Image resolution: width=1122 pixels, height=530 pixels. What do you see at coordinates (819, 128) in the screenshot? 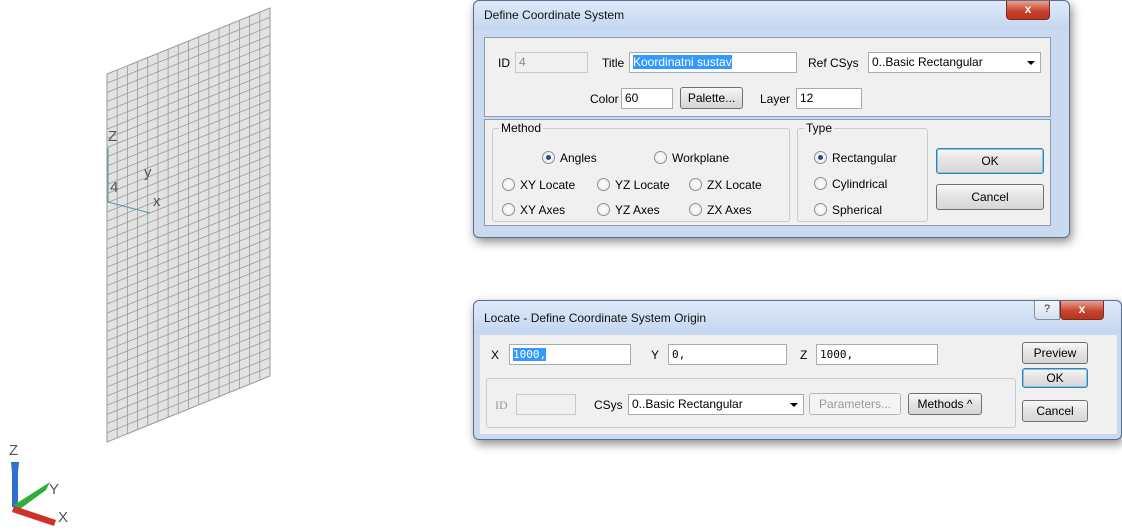
I see `type-legend: Type` at bounding box center [819, 128].